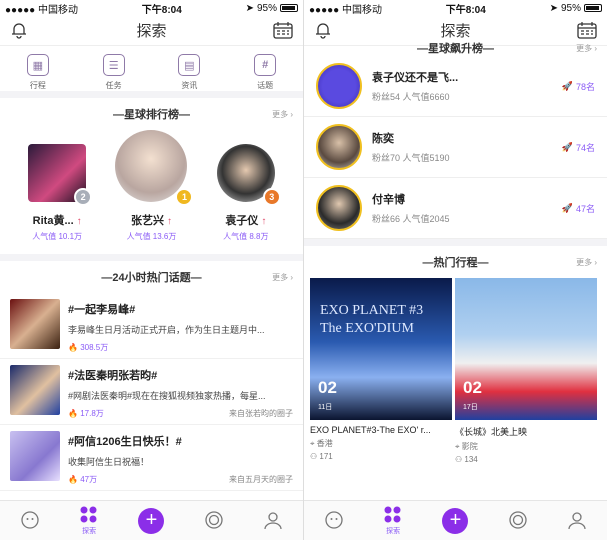 This screenshot has height=540, width=607. I want to click on trip-image: EXO PLANET #3 The EXO'DIUM 02 11日, so click(381, 349).